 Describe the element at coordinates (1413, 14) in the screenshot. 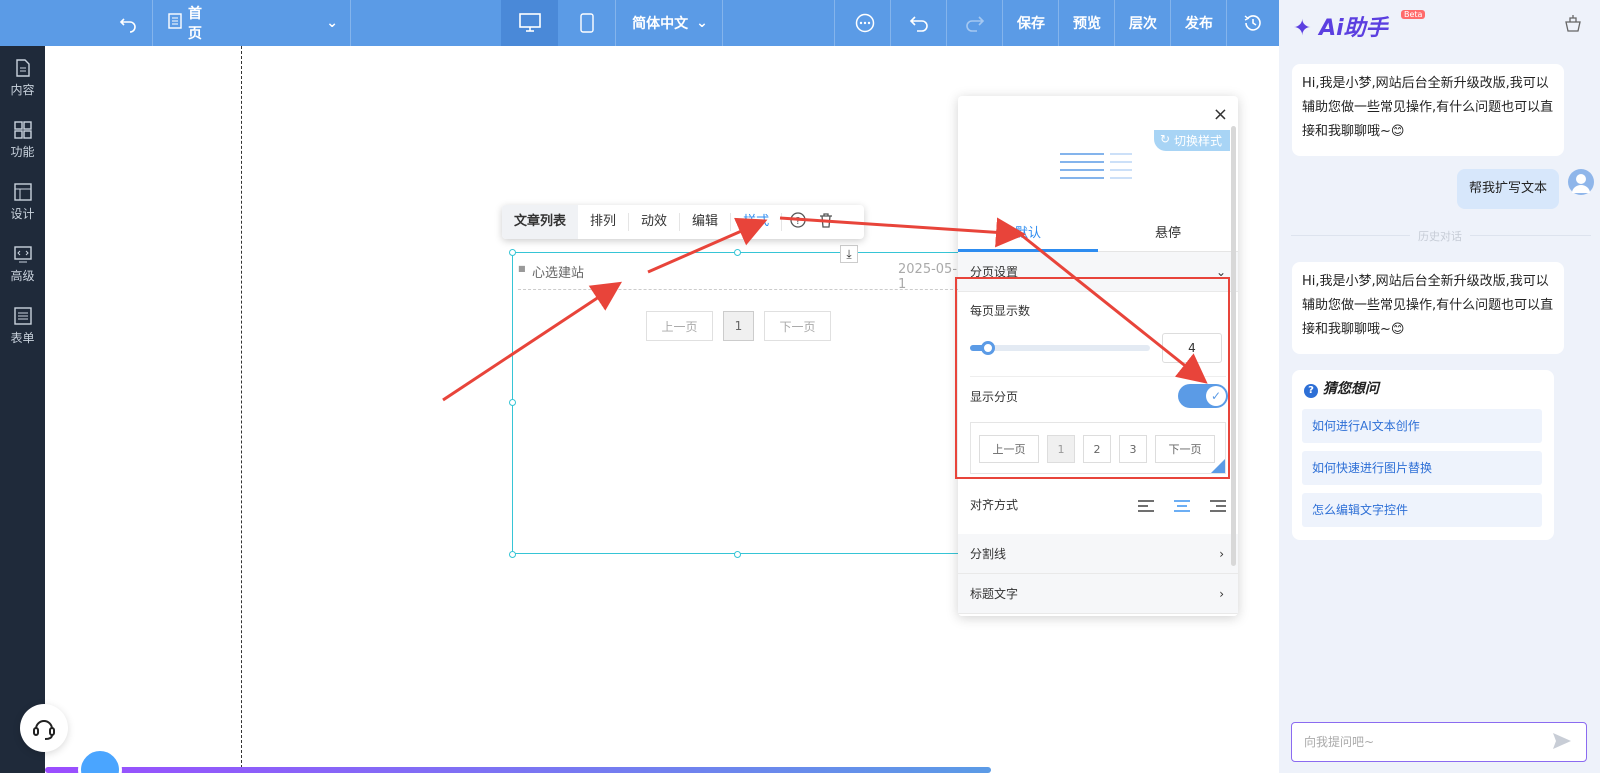

I see `beta-badge: Beta` at that location.